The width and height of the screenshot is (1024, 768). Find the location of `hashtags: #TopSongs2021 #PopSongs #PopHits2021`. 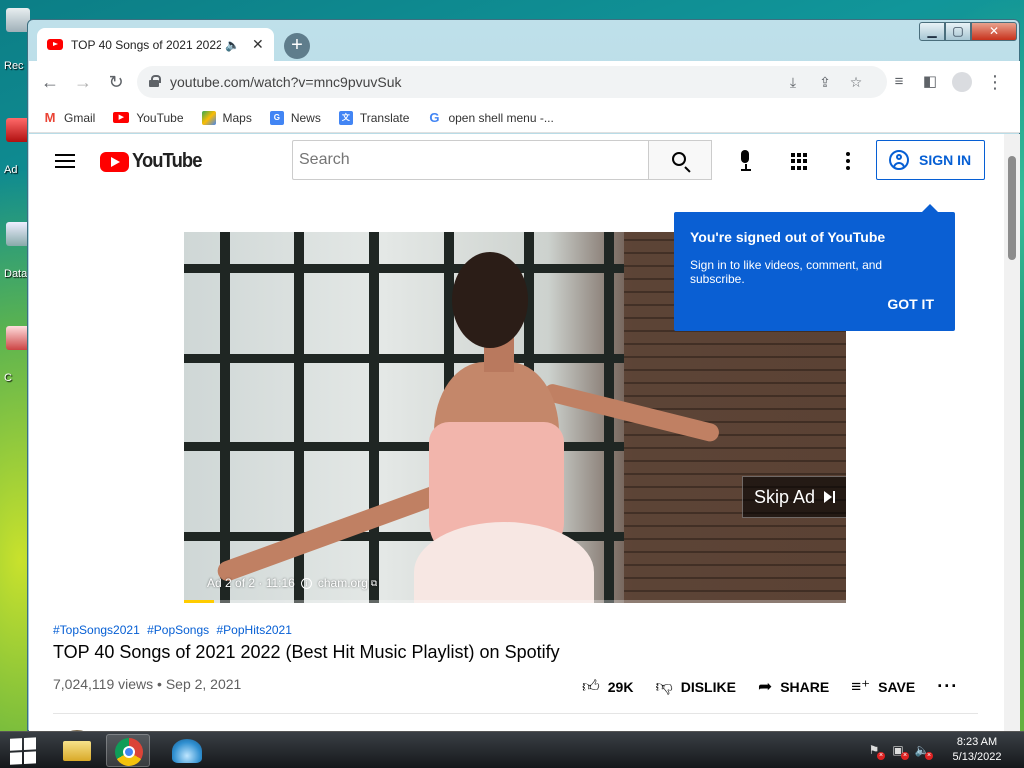

hashtags: #TopSongs2021 #PopSongs #PopHits2021 is located at coordinates (174, 630).